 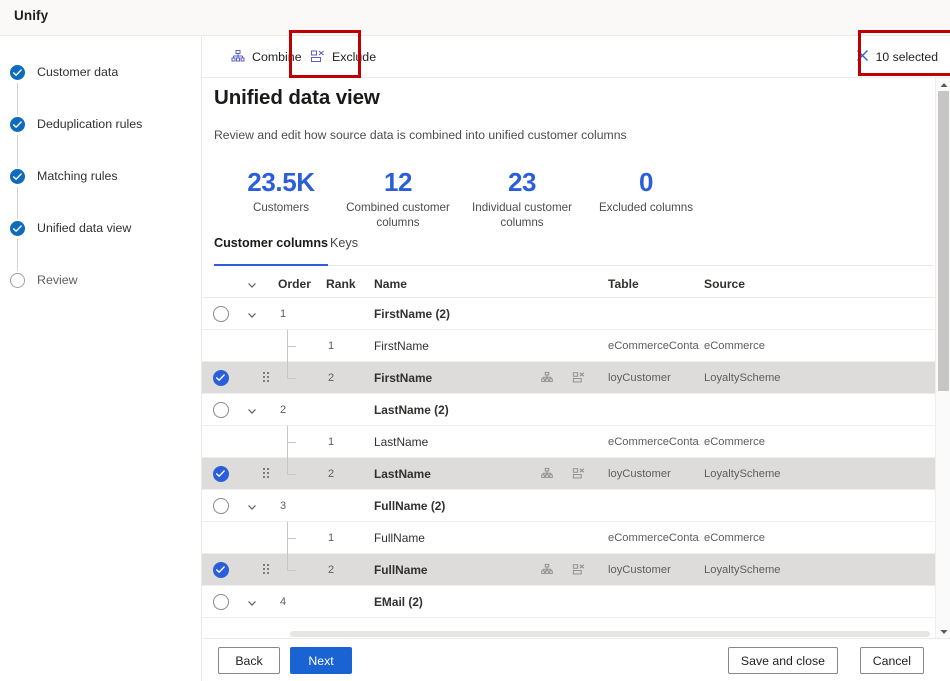 What do you see at coordinates (277, 57) in the screenshot?
I see `combine-button-label: Combine` at bounding box center [277, 57].